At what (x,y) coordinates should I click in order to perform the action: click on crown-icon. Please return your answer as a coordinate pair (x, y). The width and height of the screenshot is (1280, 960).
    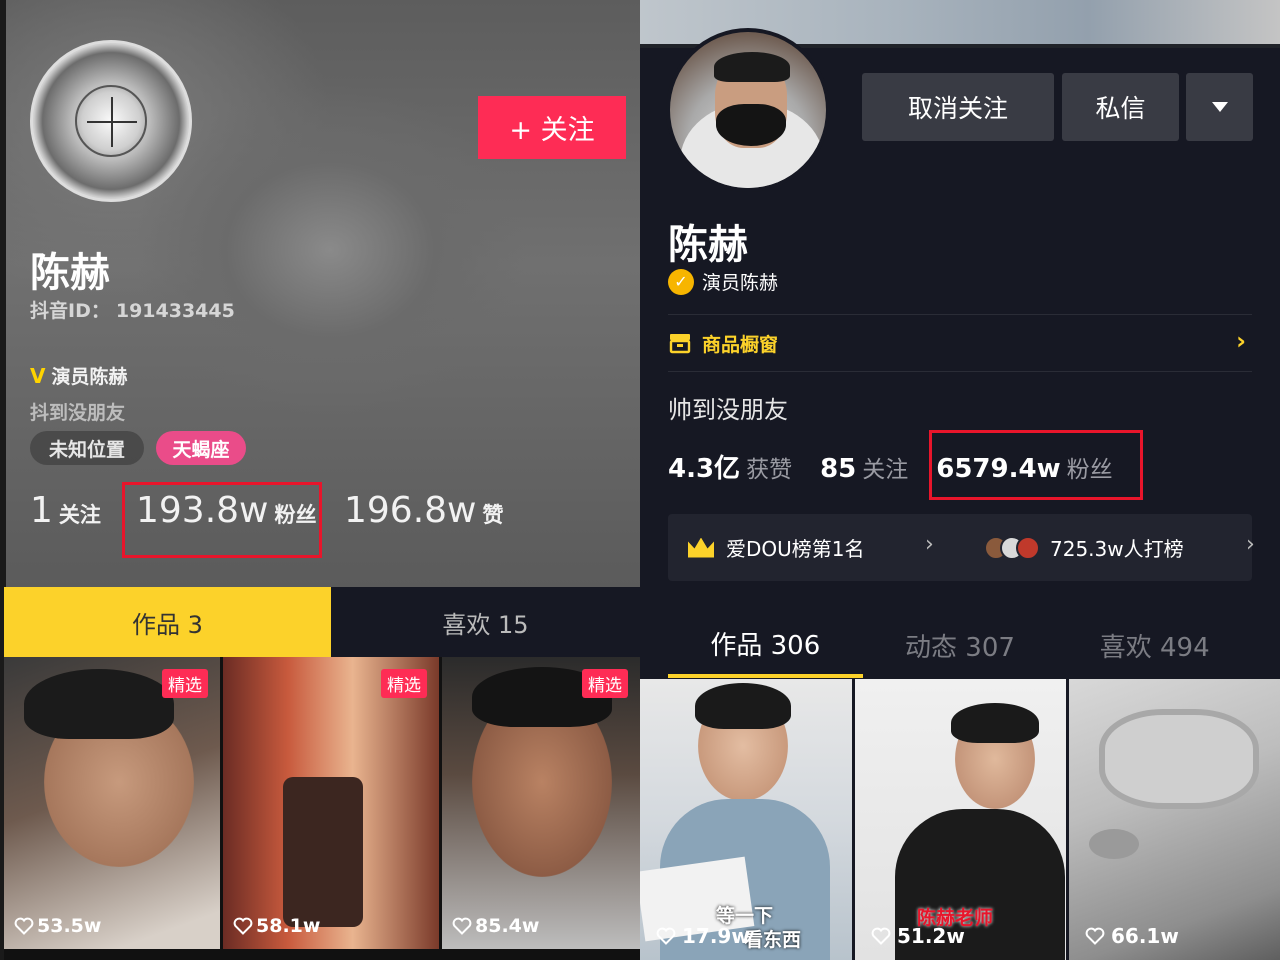
    Looking at the image, I should click on (701, 547).